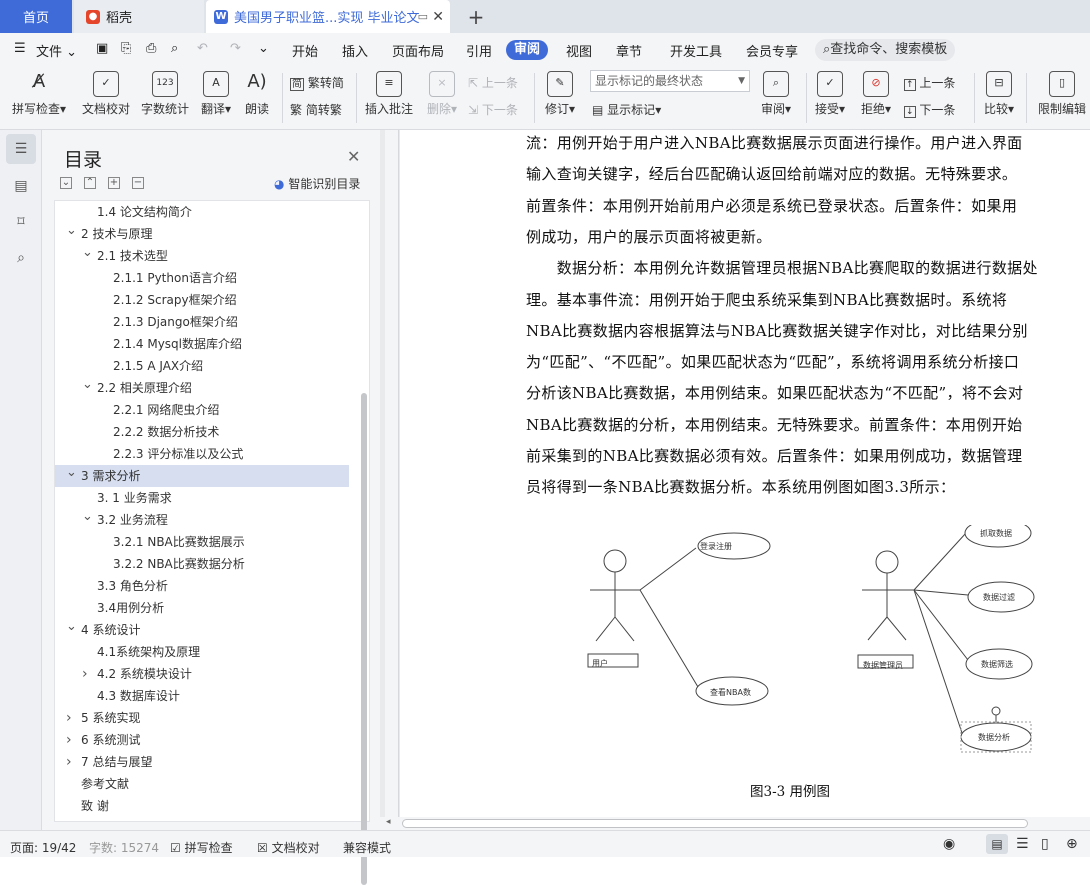 The height and width of the screenshot is (885, 1090). I want to click on toc-item: 2.1.4 Mysql数据库介绍, so click(202, 344).